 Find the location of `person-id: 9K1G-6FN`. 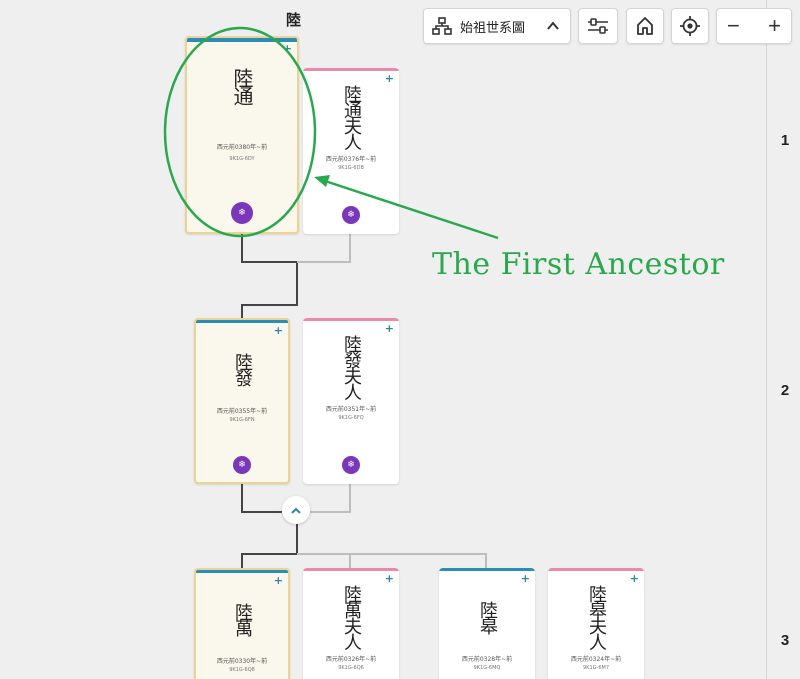

person-id: 9K1G-6FN is located at coordinates (242, 420).